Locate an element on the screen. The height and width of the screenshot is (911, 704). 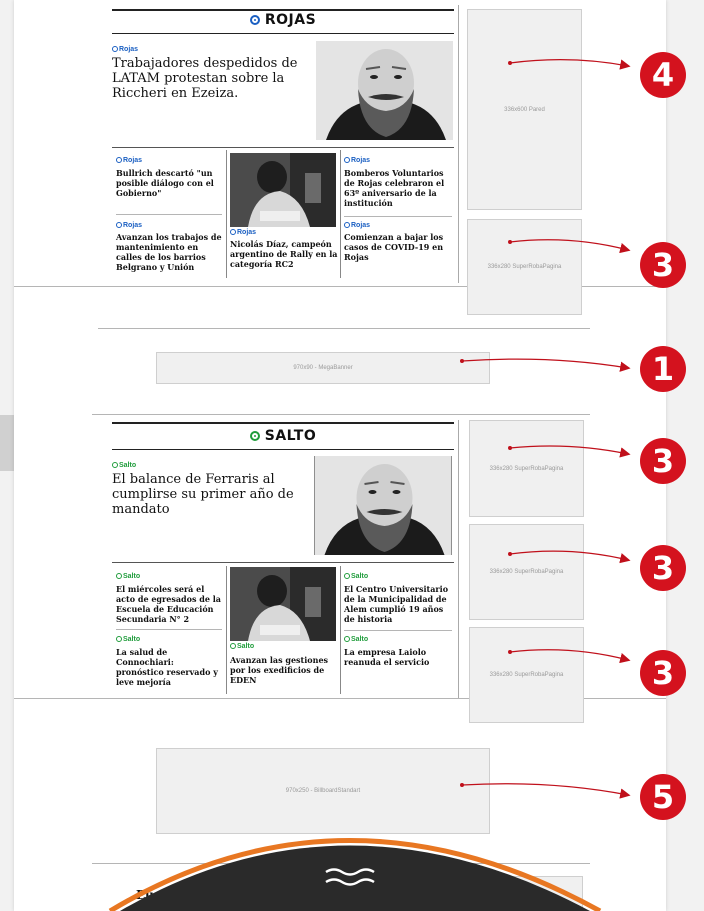
badge-3-a: 3 is located at coordinates (663, 265).